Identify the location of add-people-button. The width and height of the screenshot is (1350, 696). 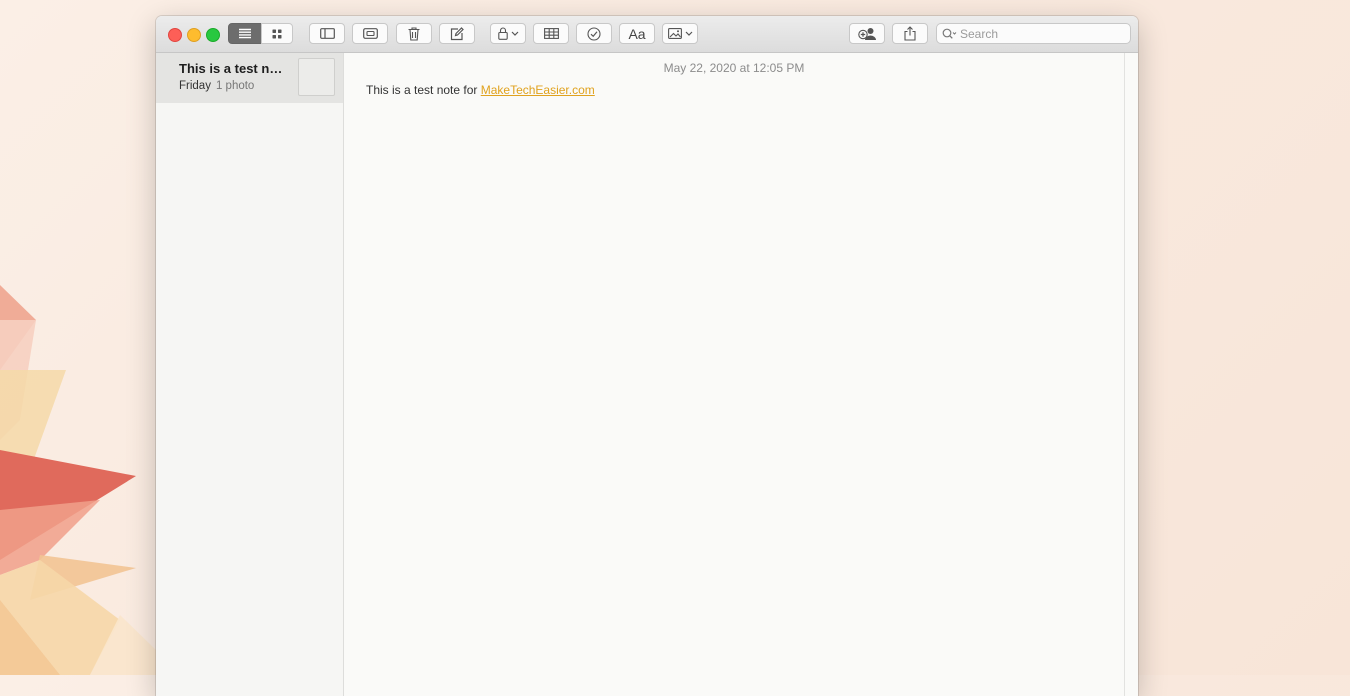
(867, 33).